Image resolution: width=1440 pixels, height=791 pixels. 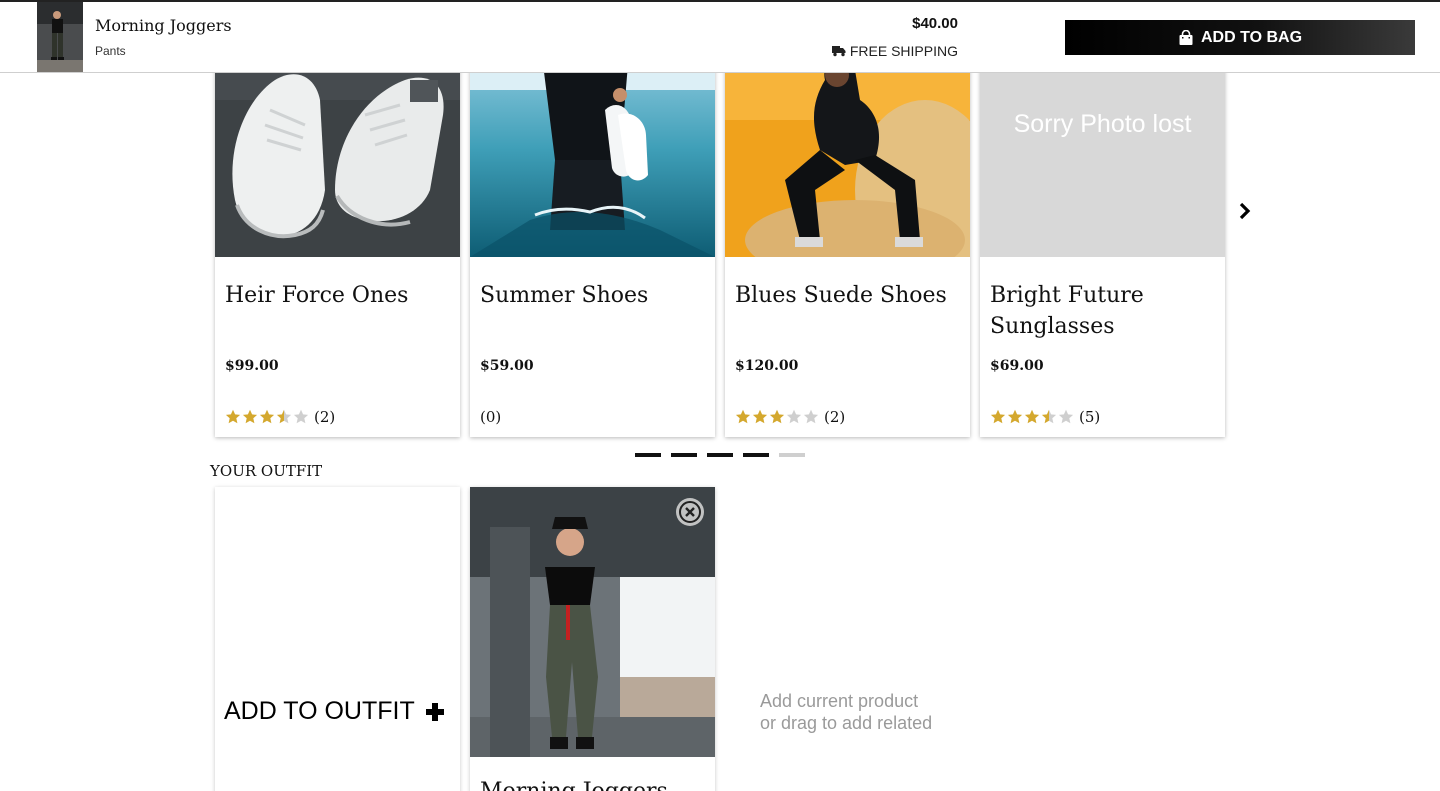 What do you see at coordinates (767, 366) in the screenshot?
I see `product-price: $120.00` at bounding box center [767, 366].